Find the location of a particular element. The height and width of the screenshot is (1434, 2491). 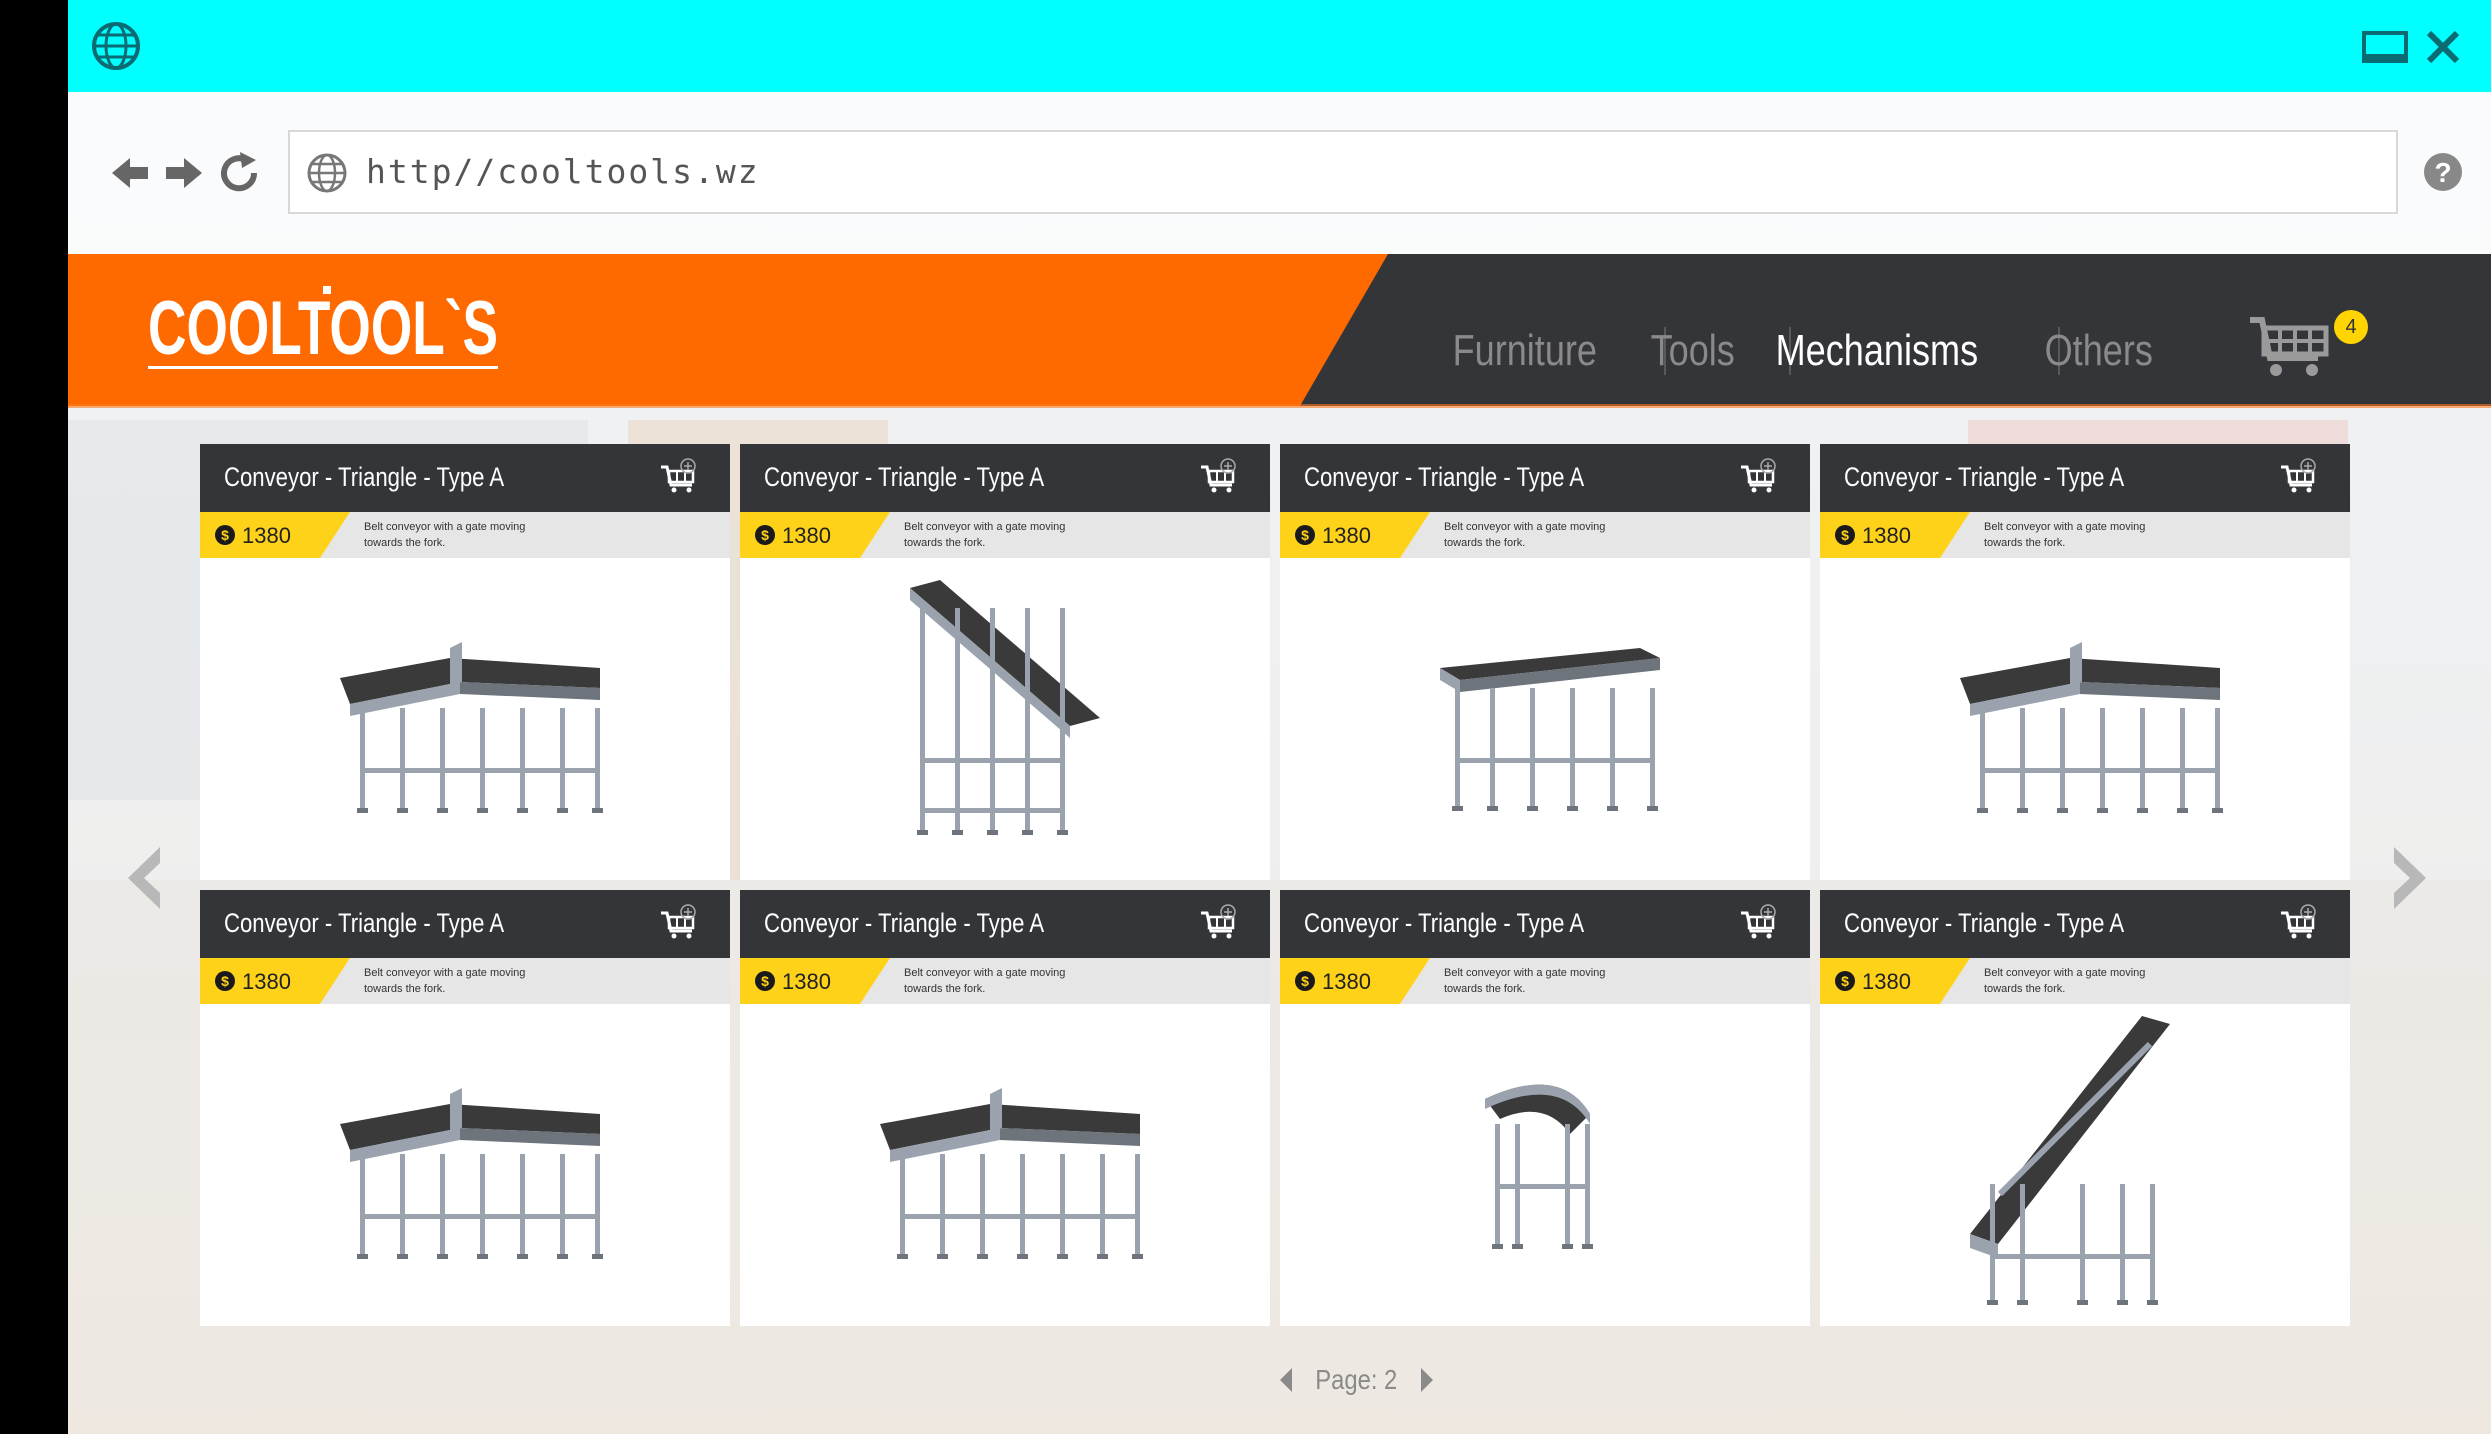

site-logo: COOLTOOL`S is located at coordinates (328, 331).